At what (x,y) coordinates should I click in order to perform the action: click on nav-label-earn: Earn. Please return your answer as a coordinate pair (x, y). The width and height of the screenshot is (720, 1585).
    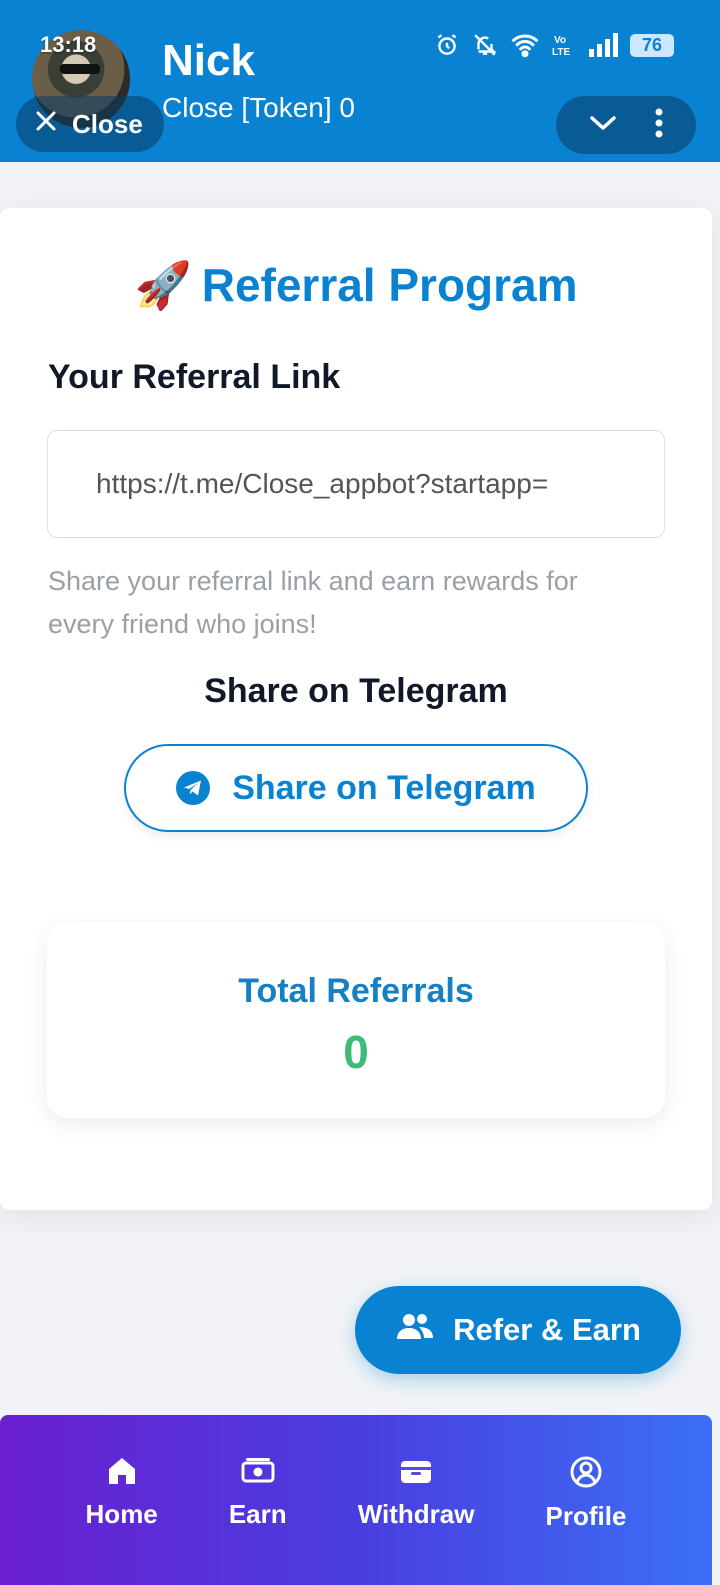
    Looking at the image, I should click on (257, 1514).